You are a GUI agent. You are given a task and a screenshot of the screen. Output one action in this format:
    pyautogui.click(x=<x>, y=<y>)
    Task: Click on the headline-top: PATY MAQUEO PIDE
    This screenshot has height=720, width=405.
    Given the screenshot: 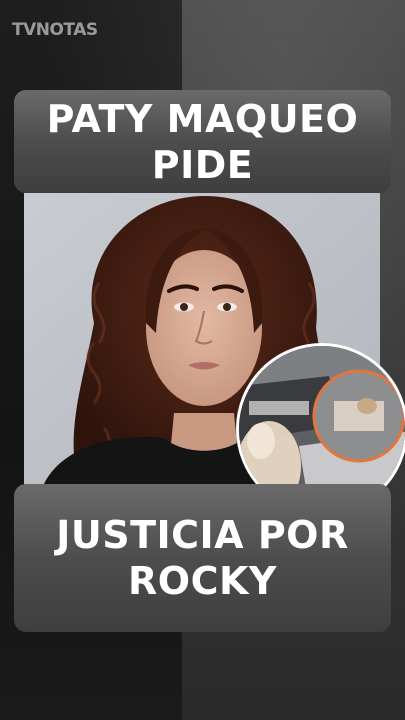 What is the action you would take?
    pyautogui.click(x=202, y=141)
    